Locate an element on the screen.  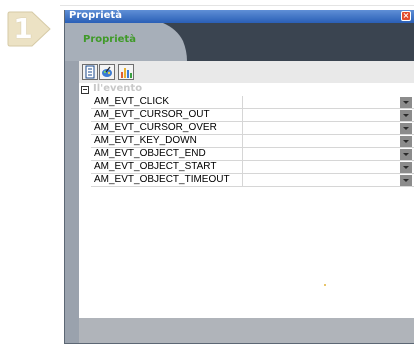
tab-bar: Proprietà is located at coordinates (239, 42).